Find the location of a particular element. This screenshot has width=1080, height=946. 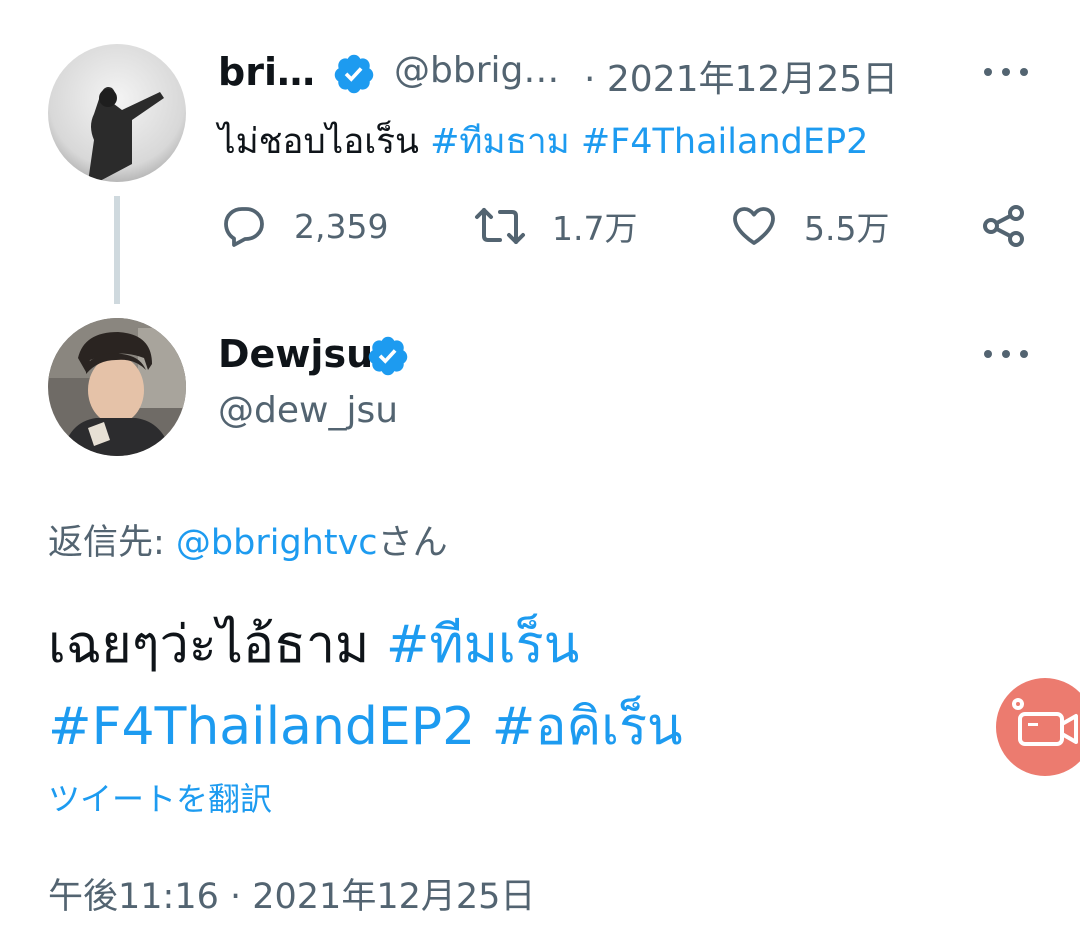

avatar-bbrightvc is located at coordinates (117, 113).